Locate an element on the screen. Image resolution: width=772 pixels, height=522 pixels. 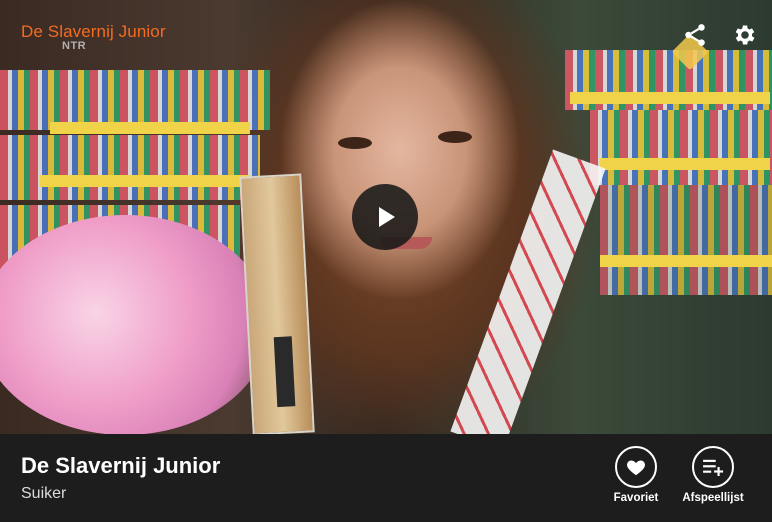
favorite-circle is located at coordinates (636, 467).